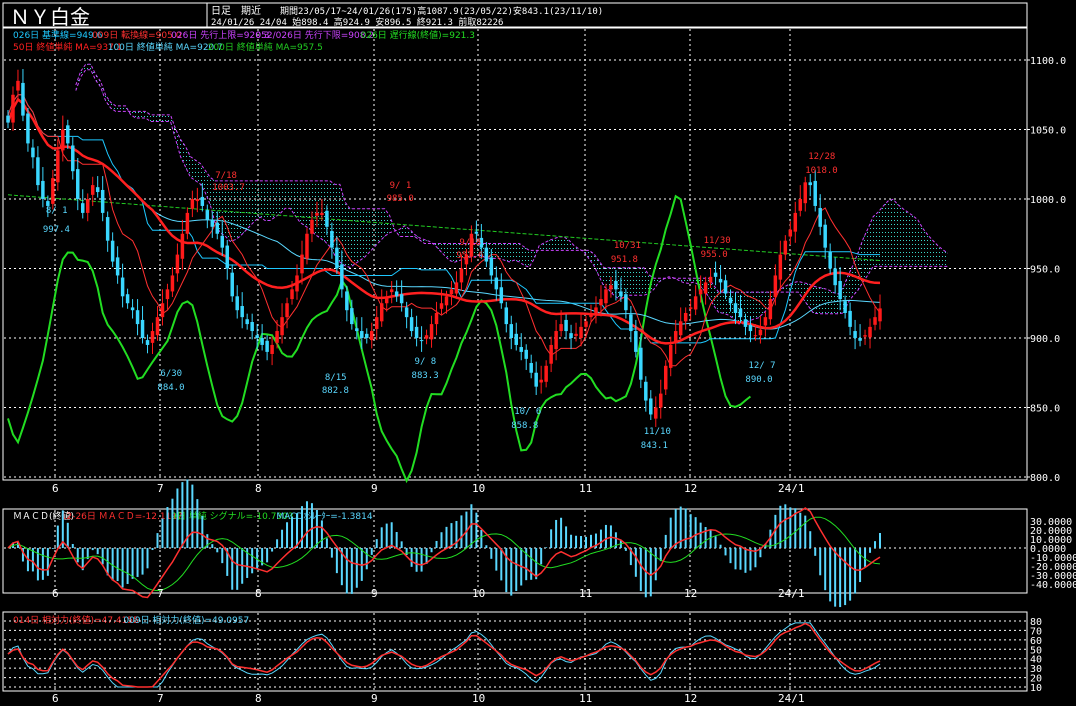 This screenshot has height=706, width=1076. Describe the element at coordinates (324, 516) in the screenshot. I see `legend-macd-3: MACDｵｼﾚｰﾀｰ=-1.3814` at that location.